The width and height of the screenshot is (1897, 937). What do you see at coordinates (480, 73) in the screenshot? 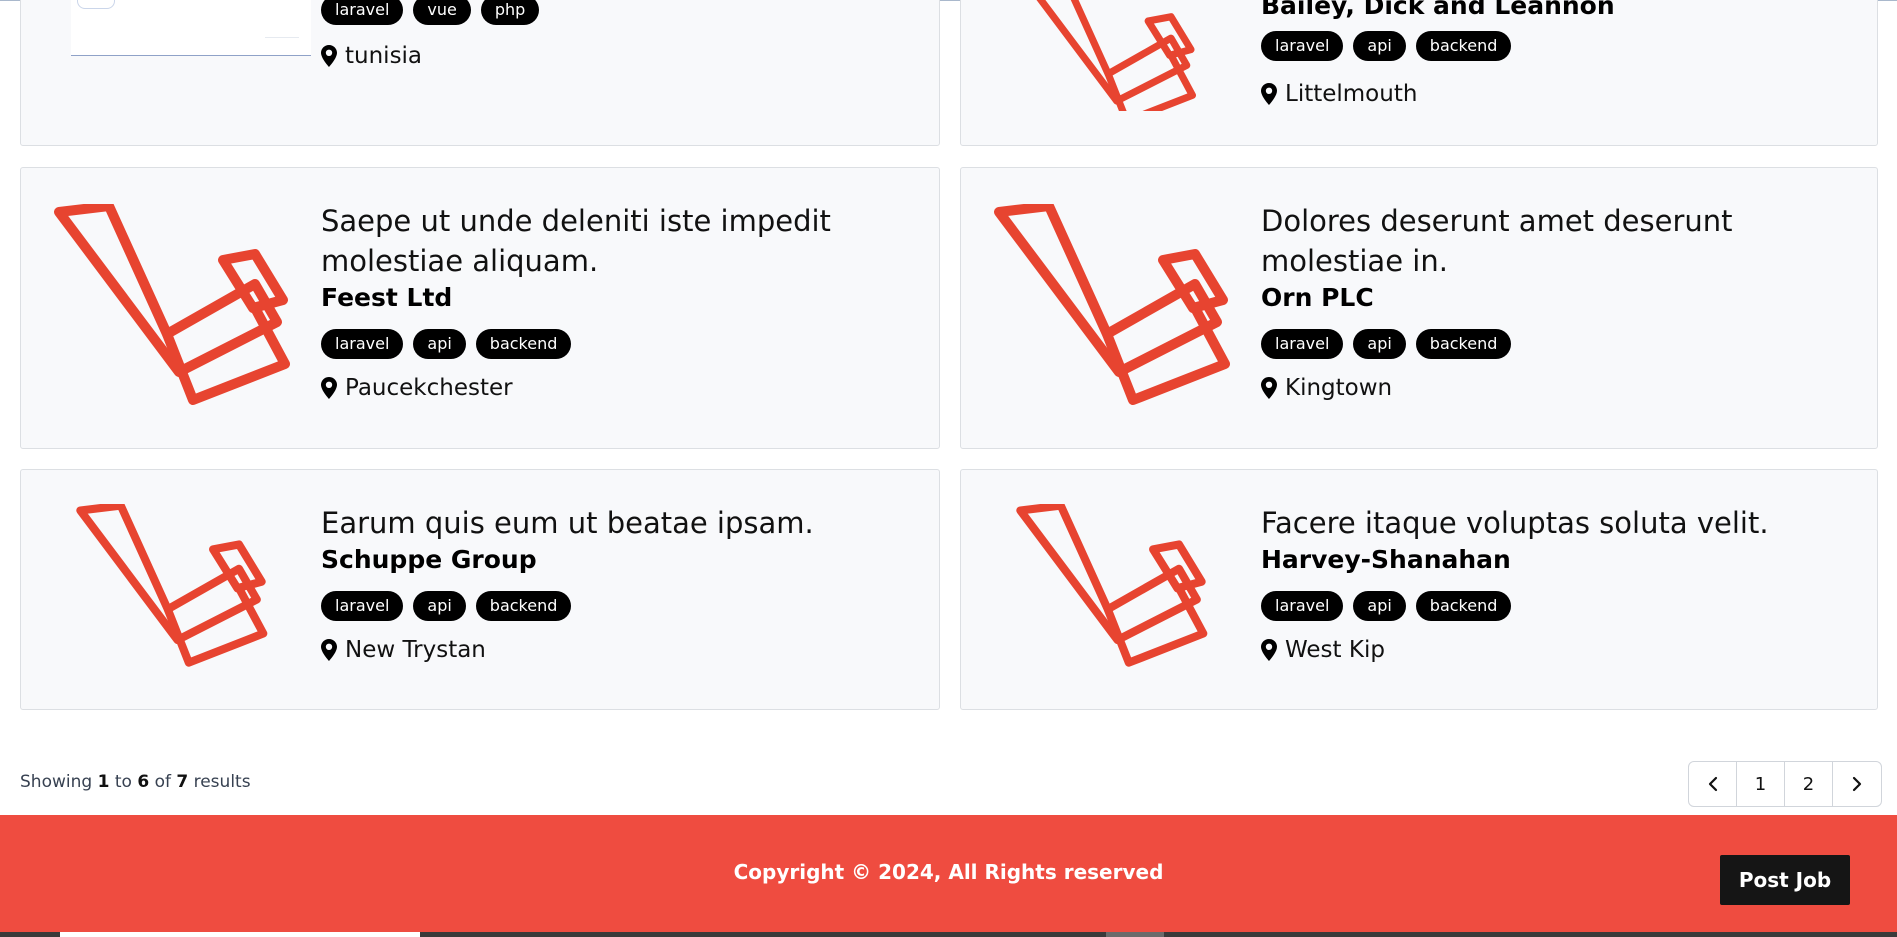
I see `job-card: laravel vue php tunisia` at bounding box center [480, 73].